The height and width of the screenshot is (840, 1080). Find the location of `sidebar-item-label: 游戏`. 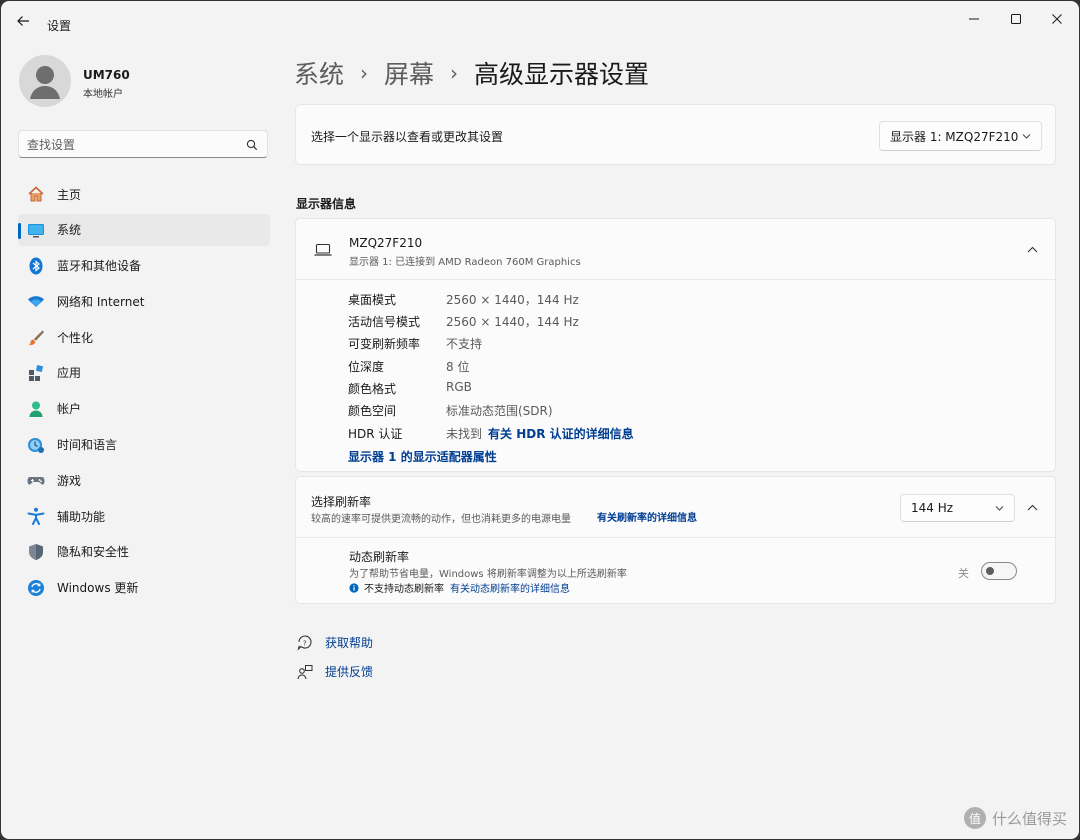

sidebar-item-label: 游戏 is located at coordinates (69, 480).